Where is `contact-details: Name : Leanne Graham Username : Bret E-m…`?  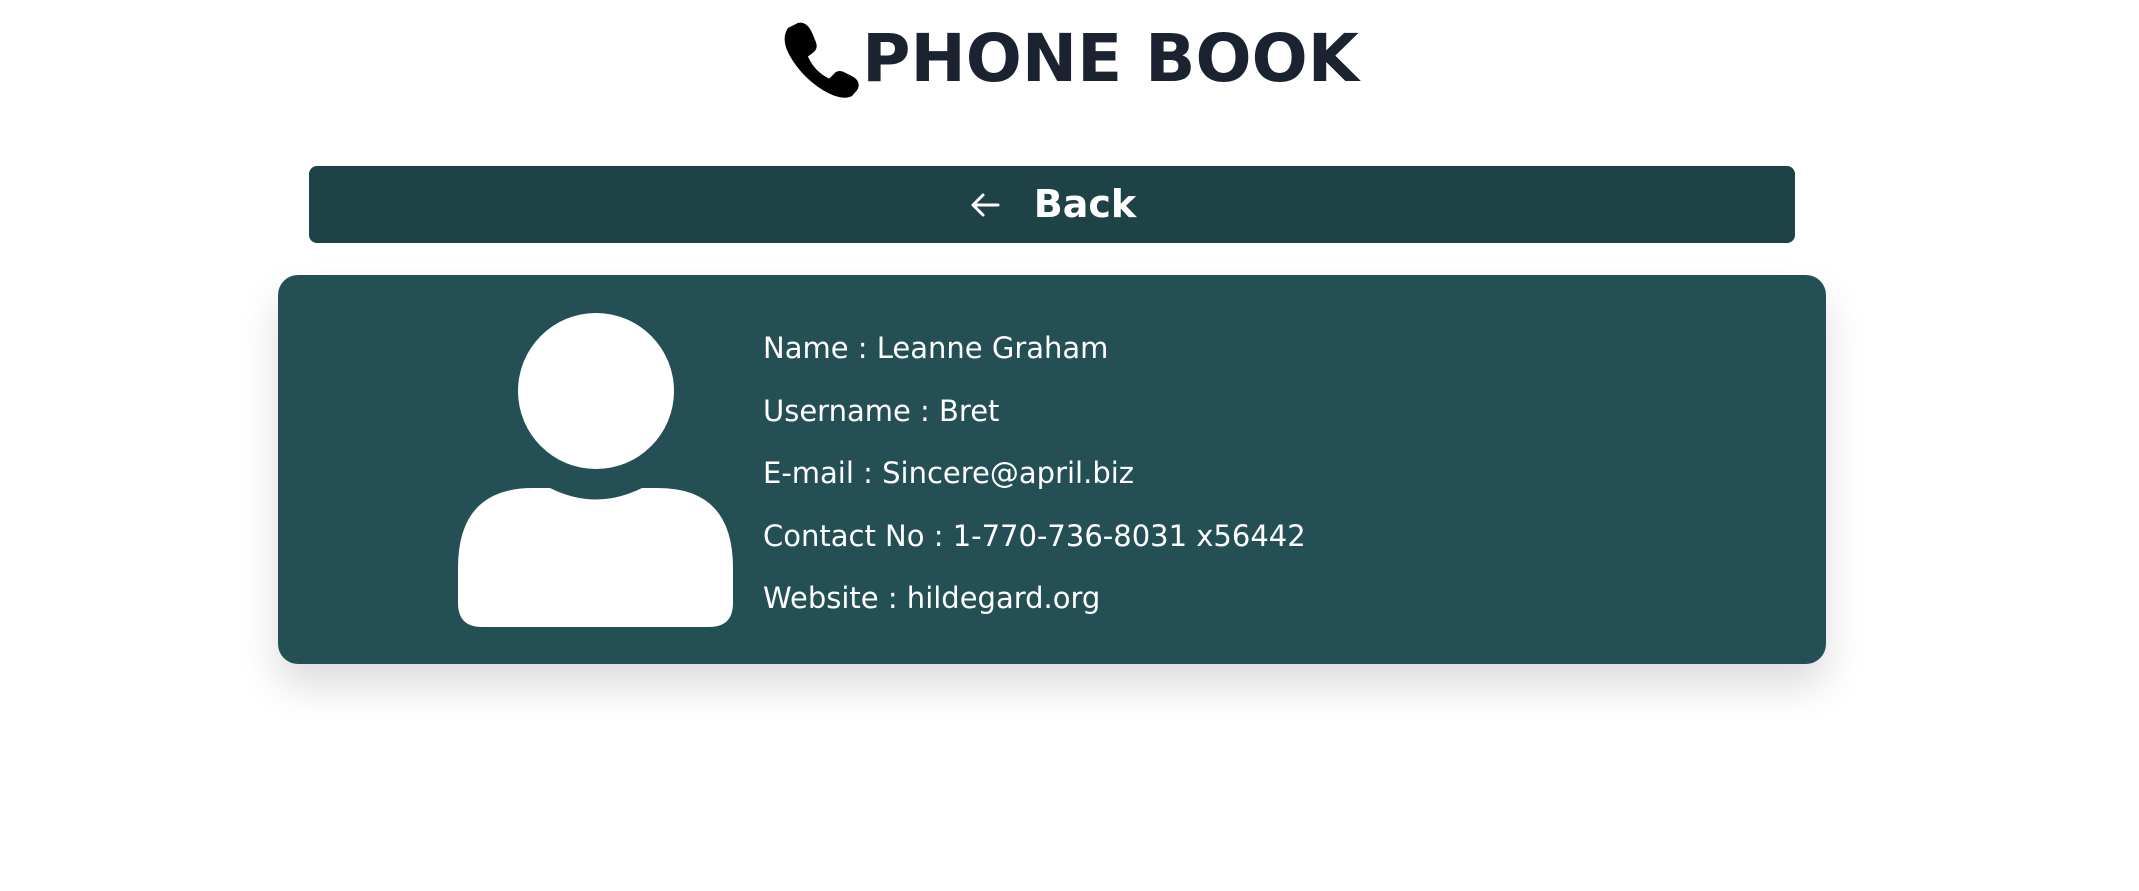
contact-details: Name : Leanne Graham Username : Bret E-m… is located at coordinates (1034, 473).